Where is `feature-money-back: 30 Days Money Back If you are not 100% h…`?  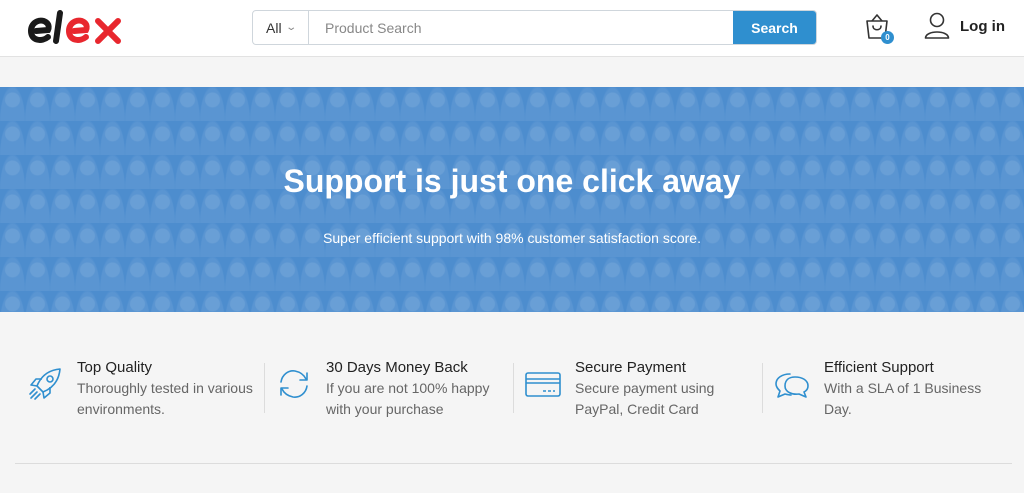
feature-money-back: 30 Days Money Back If you are not 100% h… is located at coordinates (396, 387).